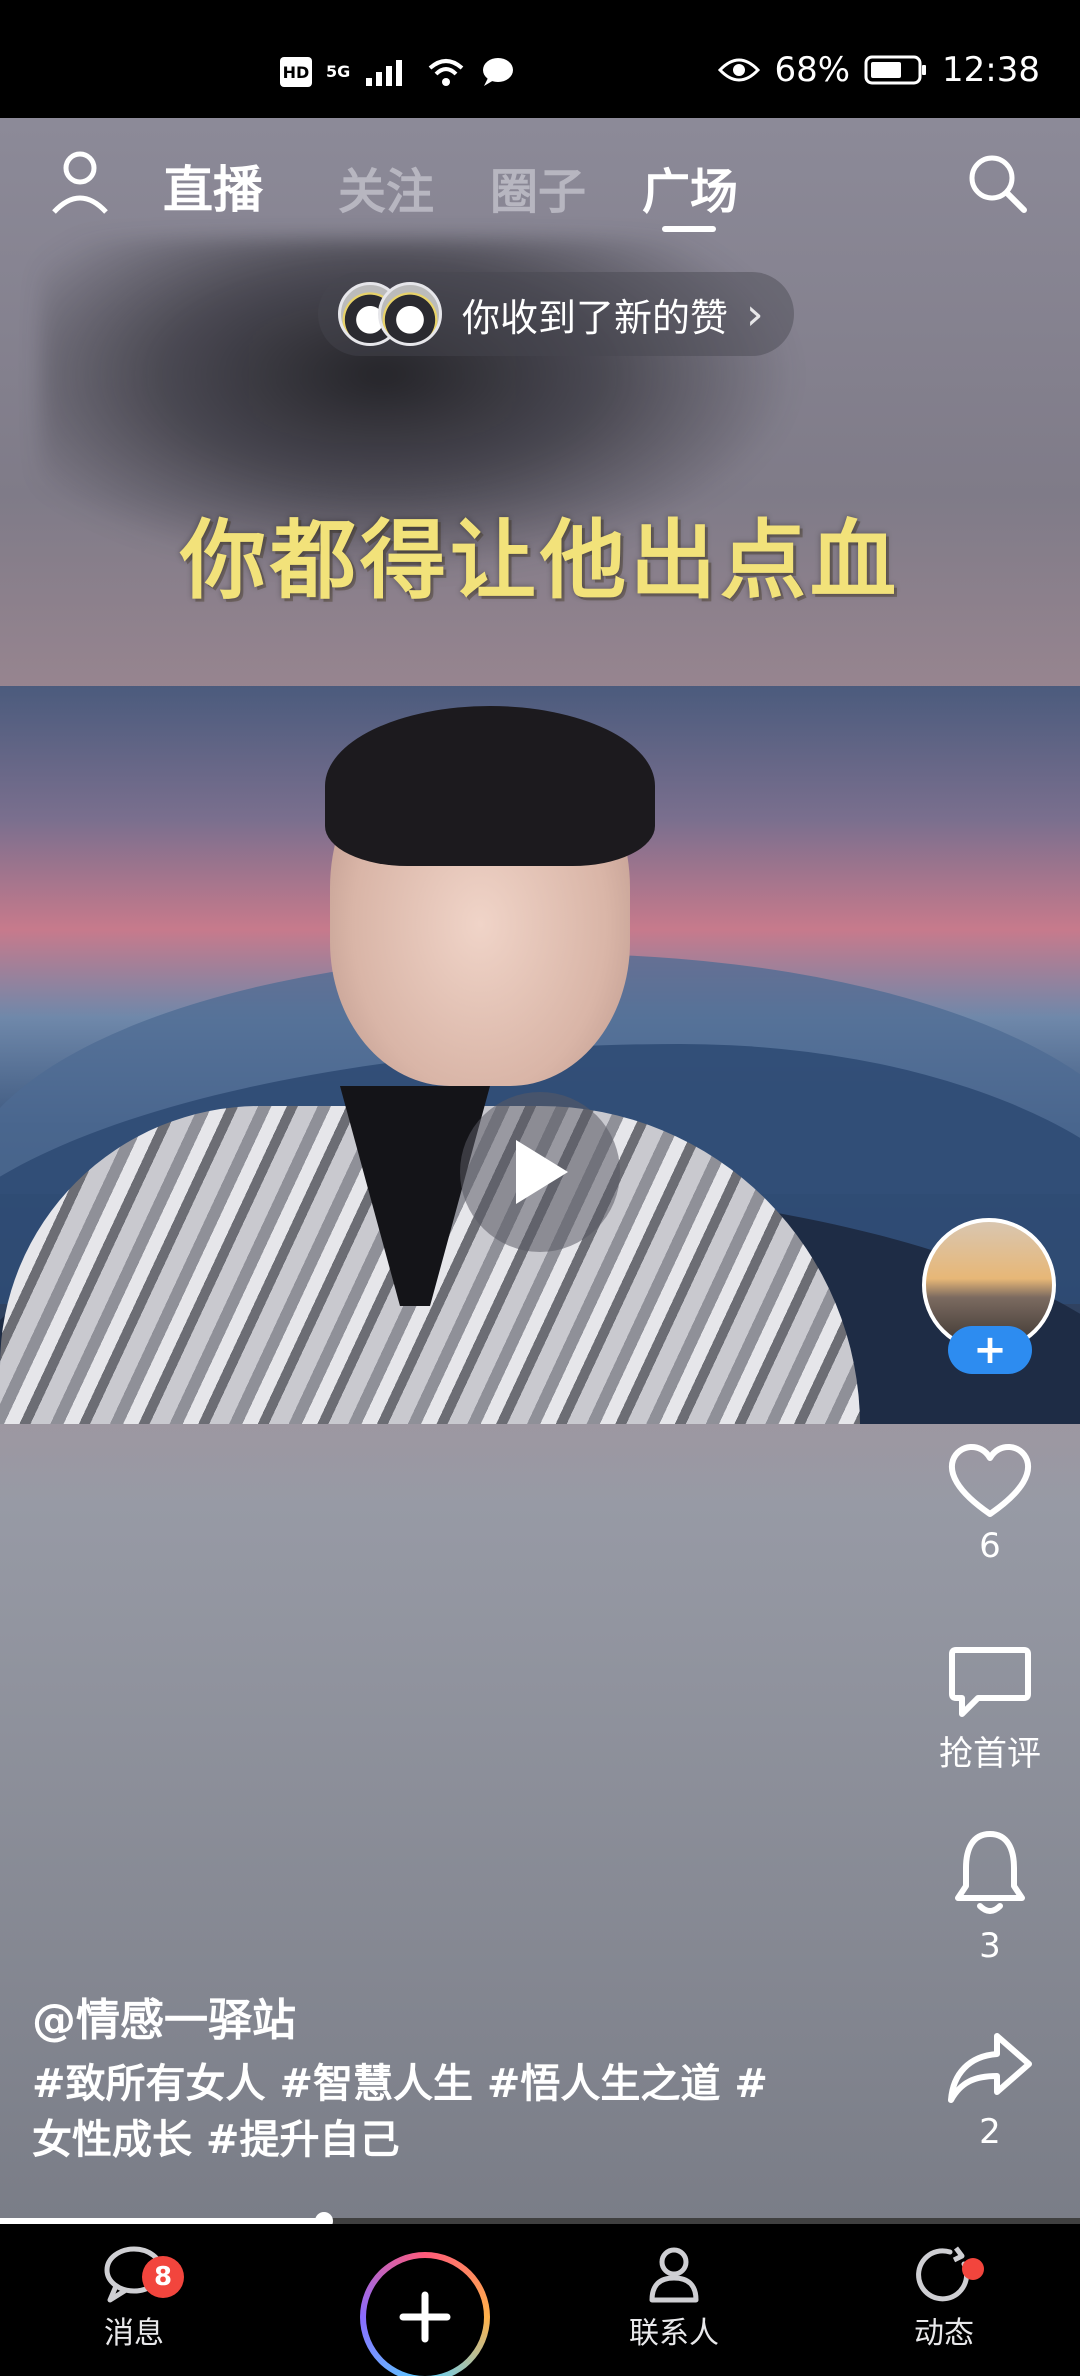 The height and width of the screenshot is (2376, 1080). Describe the element at coordinates (990, 1946) in the screenshot. I see `remind-count: 3` at that location.